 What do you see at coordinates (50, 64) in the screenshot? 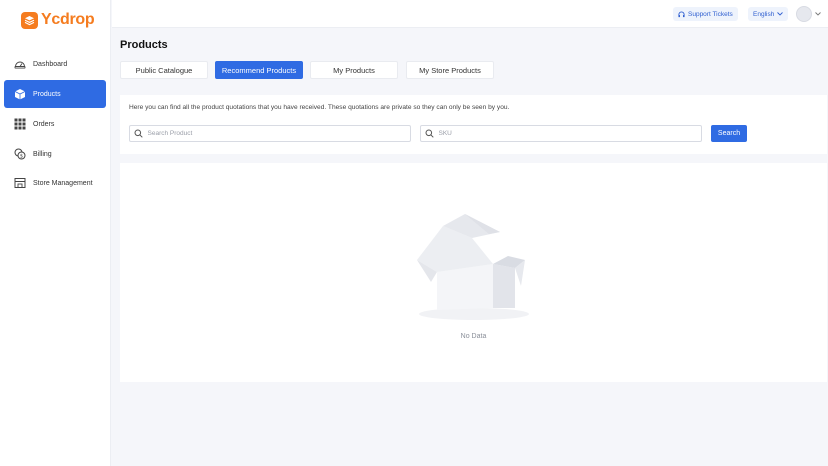
I see `sidebar-item-label: Dashboard` at bounding box center [50, 64].